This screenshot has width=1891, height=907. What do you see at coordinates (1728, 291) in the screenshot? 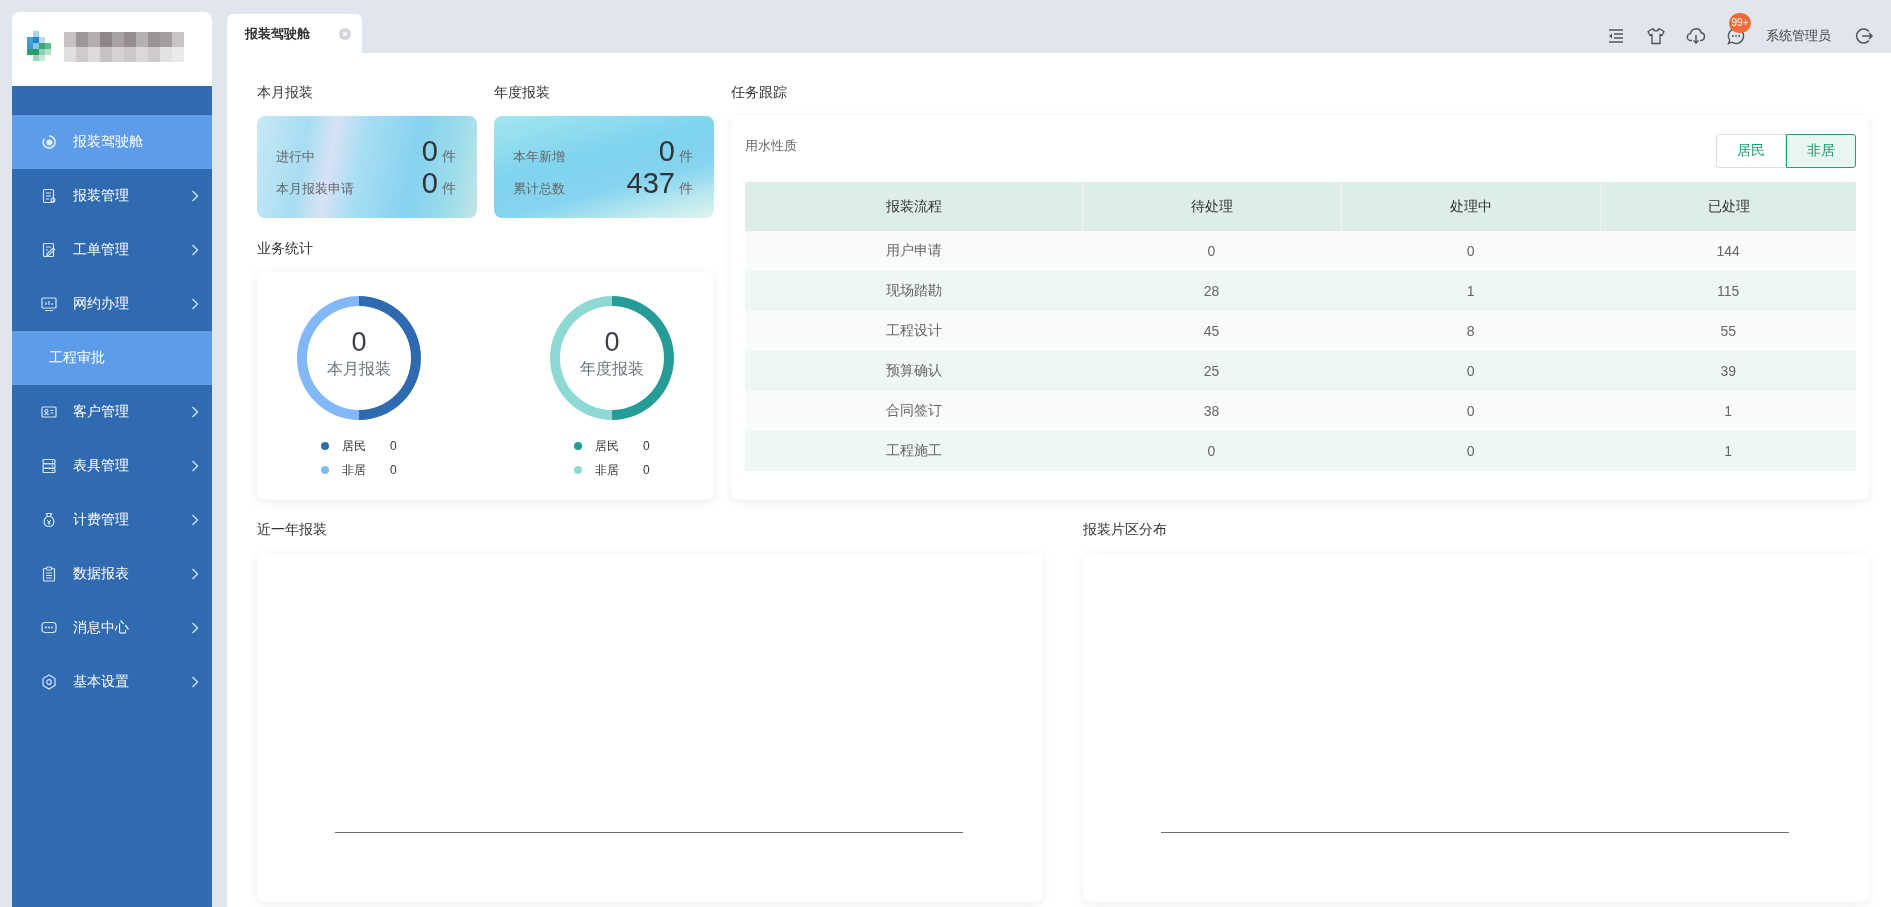
I see `table-cell-text: 115` at bounding box center [1728, 291].